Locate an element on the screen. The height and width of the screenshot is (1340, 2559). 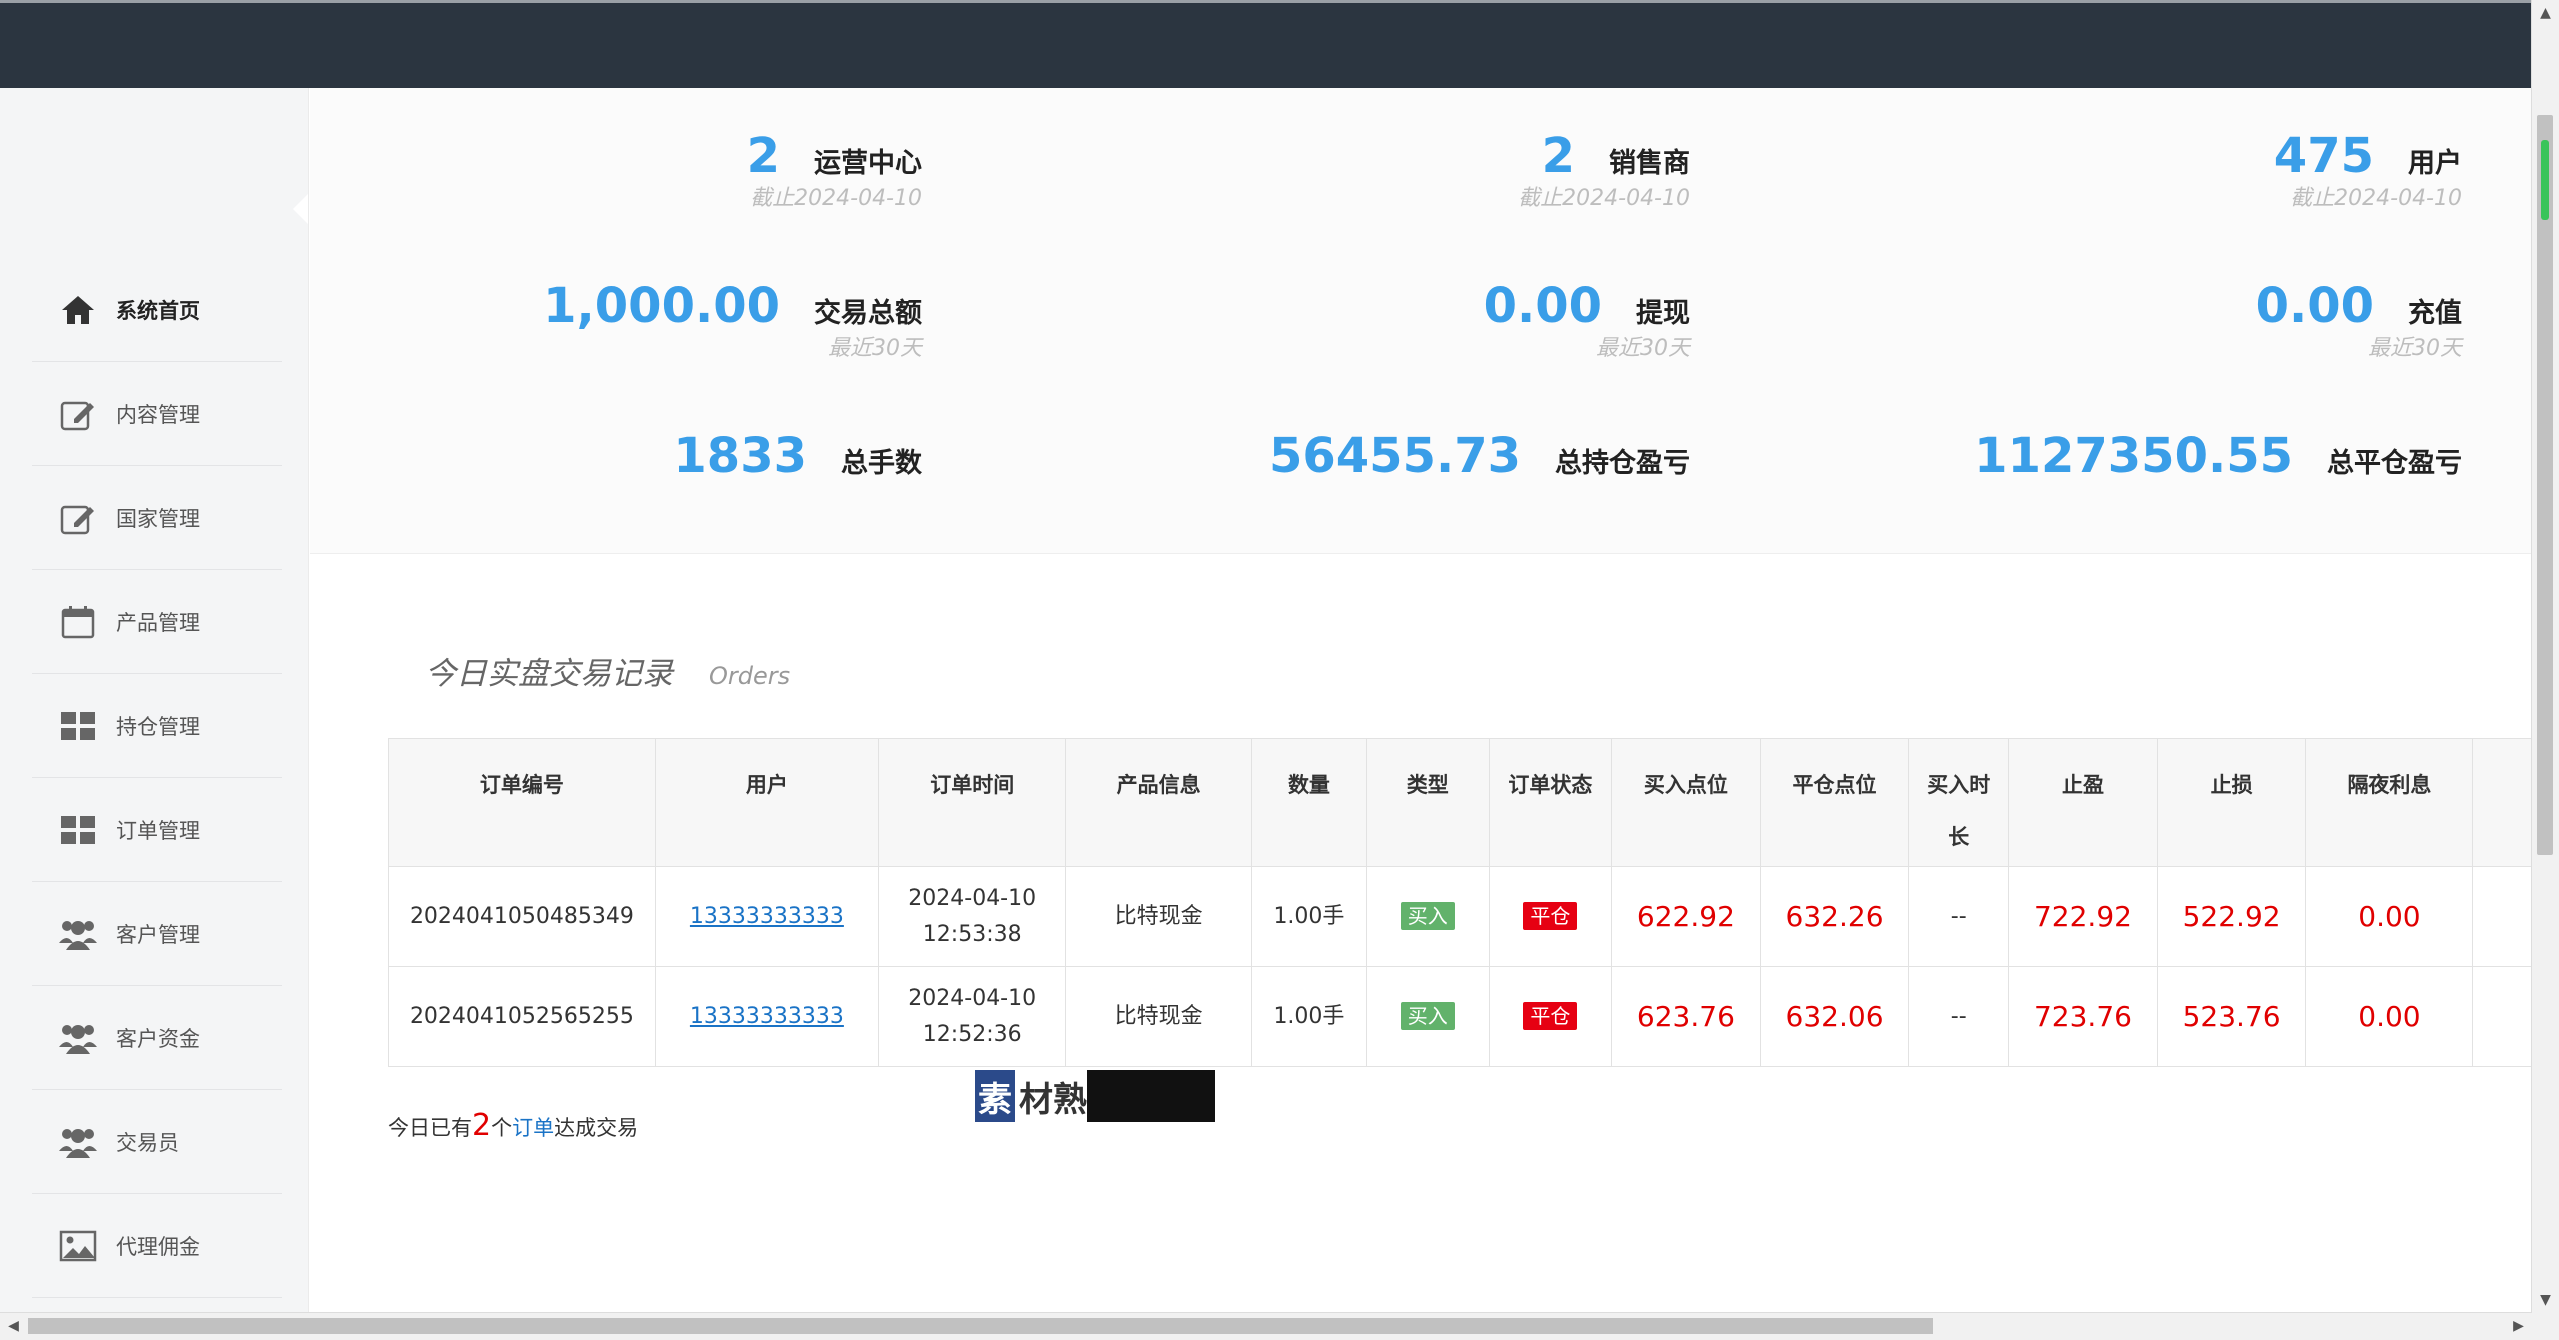
sidebar-item-label: 交易员 is located at coordinates (147, 1142).